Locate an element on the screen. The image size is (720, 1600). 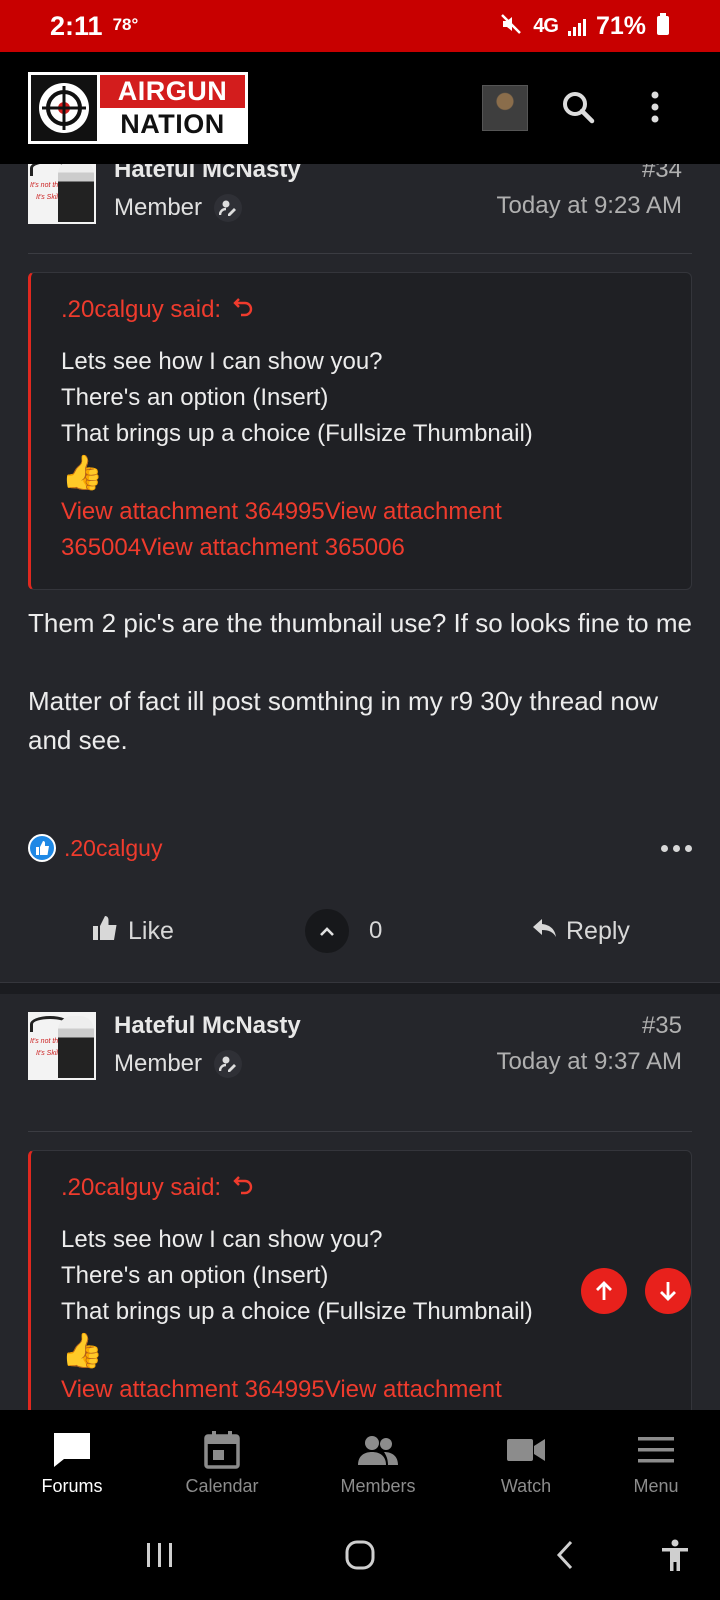
members-icon is located at coordinates (378, 1450).